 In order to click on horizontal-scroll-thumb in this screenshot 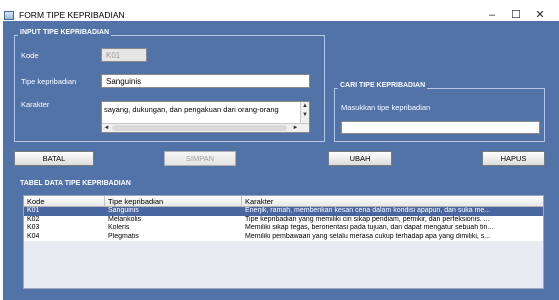, I will do `click(199, 128)`.